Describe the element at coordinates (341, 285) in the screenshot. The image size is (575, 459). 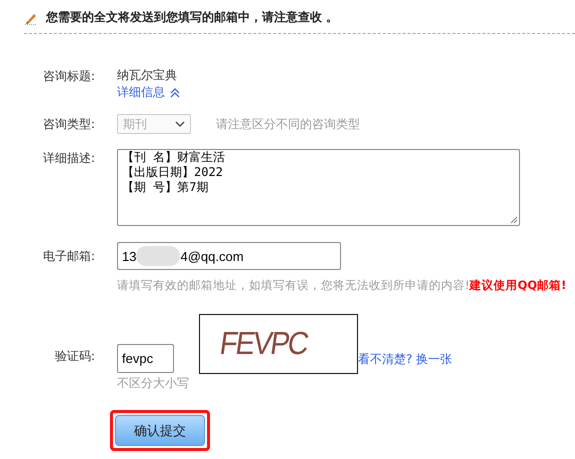
I see `email-hint: 请填写有效的邮箱地址，如填写有误，您将无法收到所申请的内容!建议使用QQ邮箱!` at that location.